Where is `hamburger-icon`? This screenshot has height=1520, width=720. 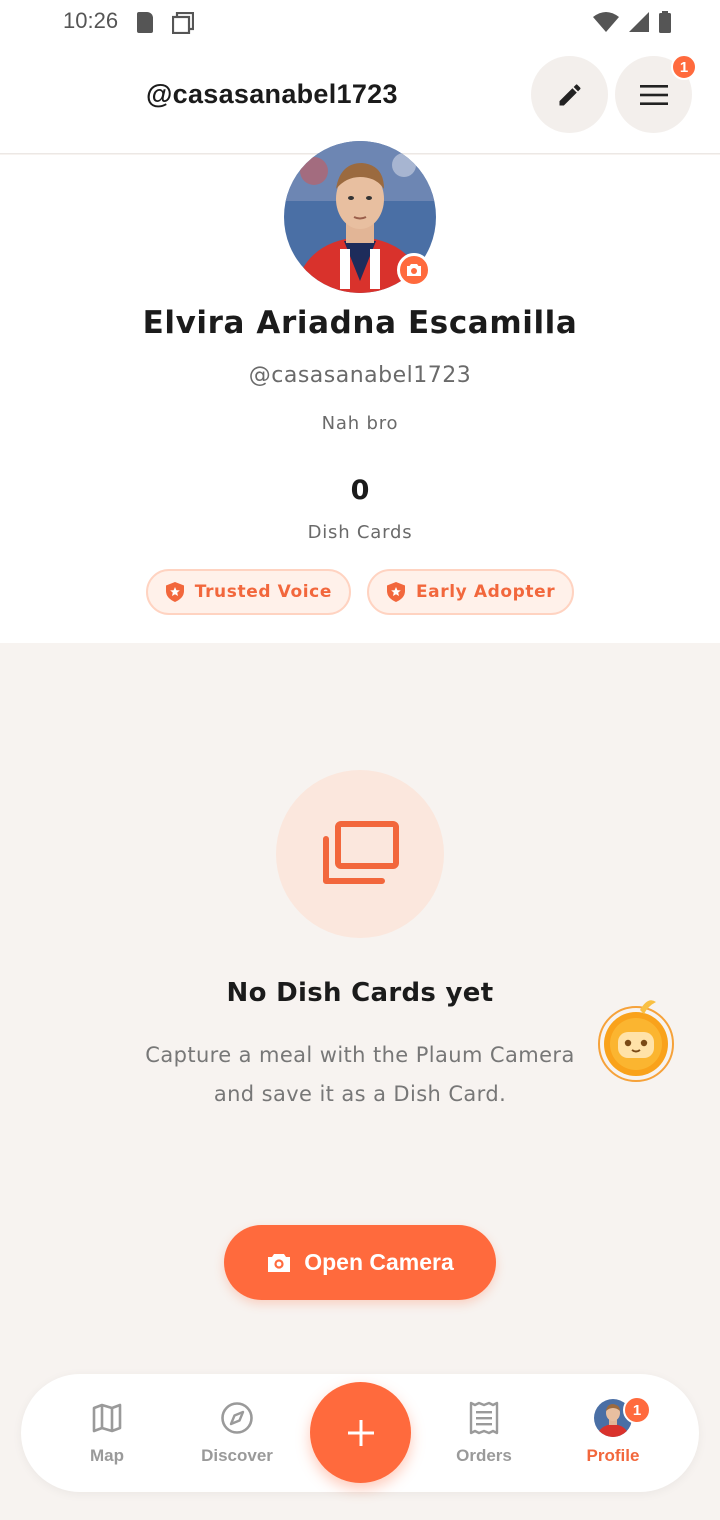 hamburger-icon is located at coordinates (653, 94).